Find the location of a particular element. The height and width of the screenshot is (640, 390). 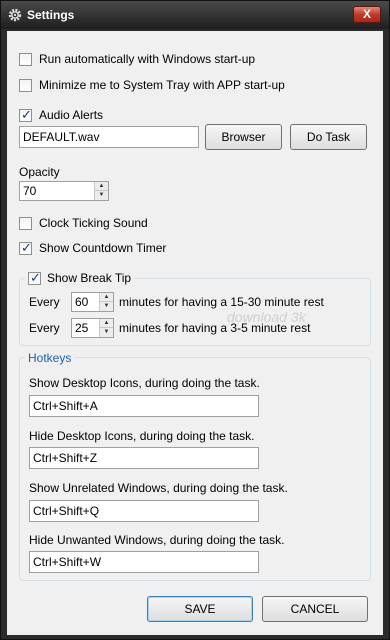

minimize-to-tray-checkbox is located at coordinates (25, 85).